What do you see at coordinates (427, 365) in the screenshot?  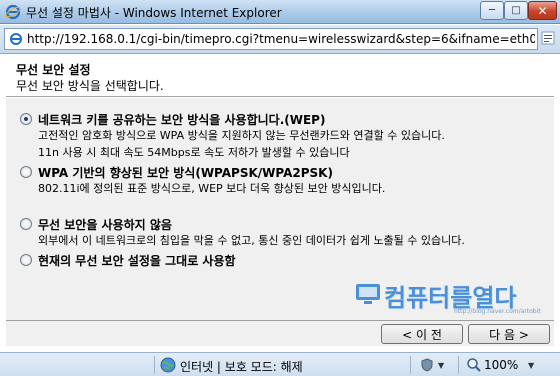 I see `shield-icon` at bounding box center [427, 365].